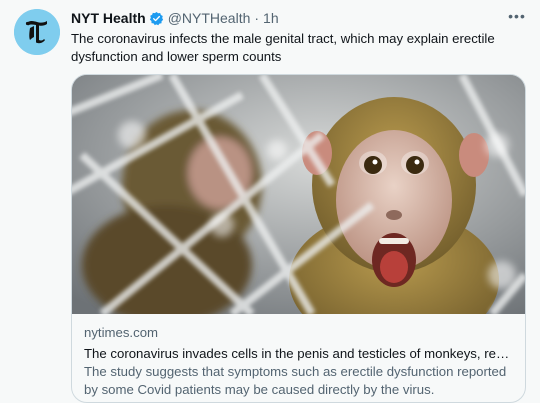  Describe the element at coordinates (271, 18) in the screenshot. I see `tweet-timestamp: 1h` at that location.